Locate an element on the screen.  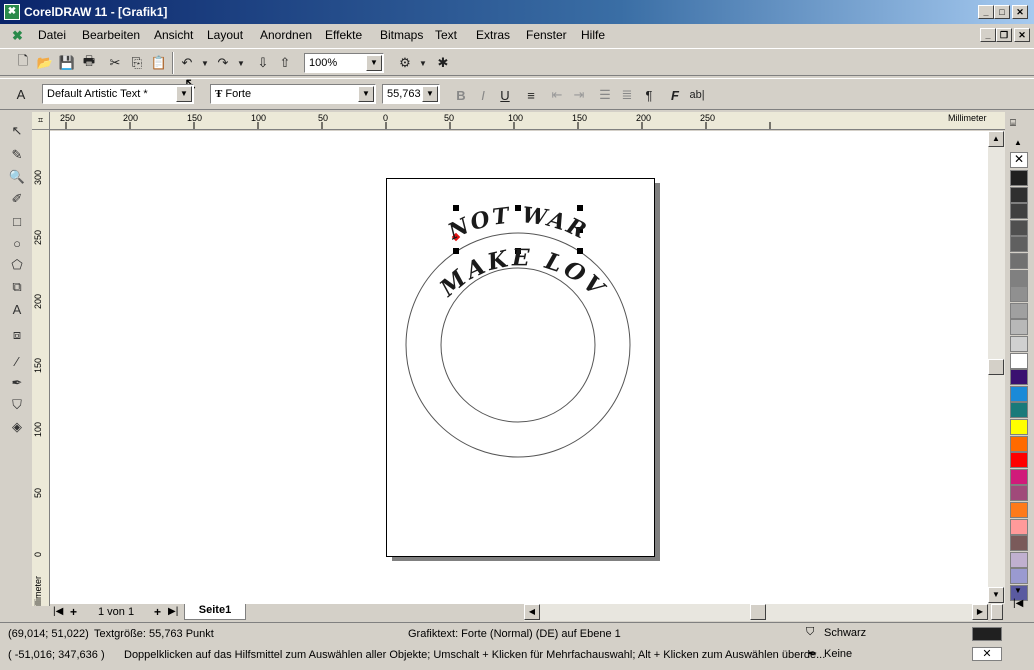
doc-close-button: ✕ is located at coordinates (1022, 35).